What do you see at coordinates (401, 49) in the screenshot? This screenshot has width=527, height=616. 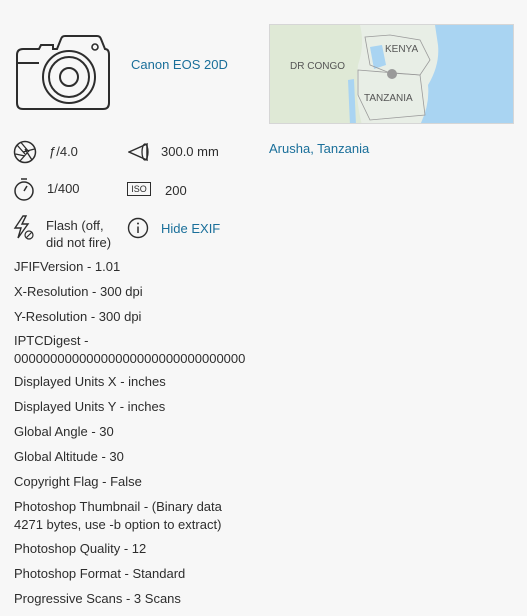 I see `map-label-kenya: KENYA` at bounding box center [401, 49].